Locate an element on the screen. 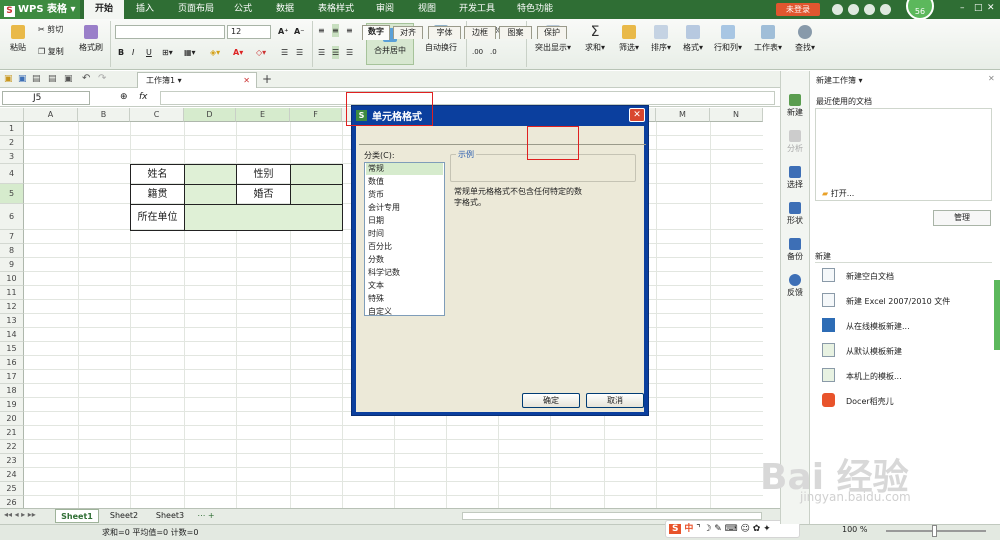  menu-tab-insert: 插入 is located at coordinates (145, 9).